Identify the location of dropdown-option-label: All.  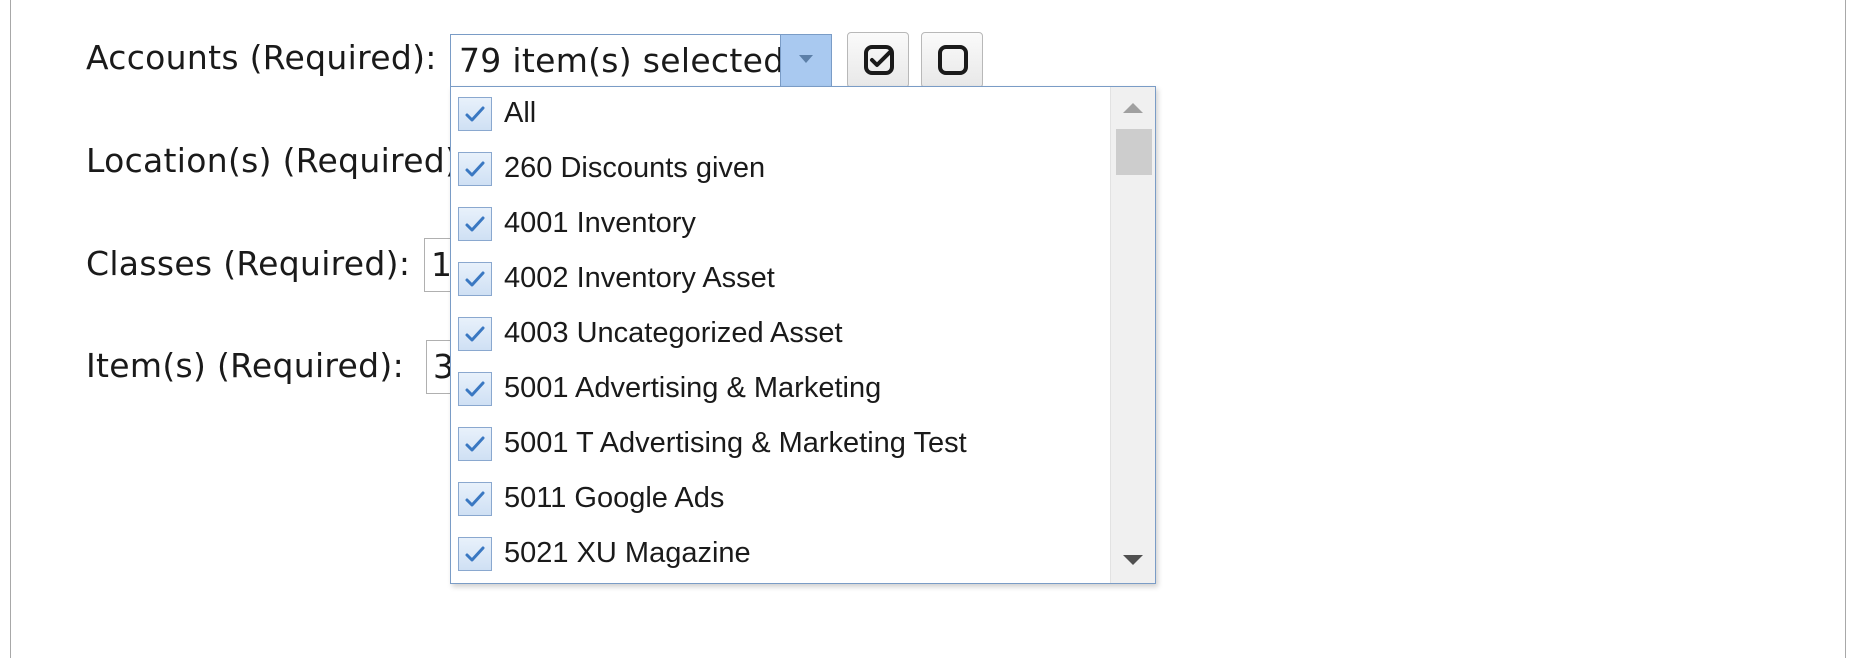
(520, 113).